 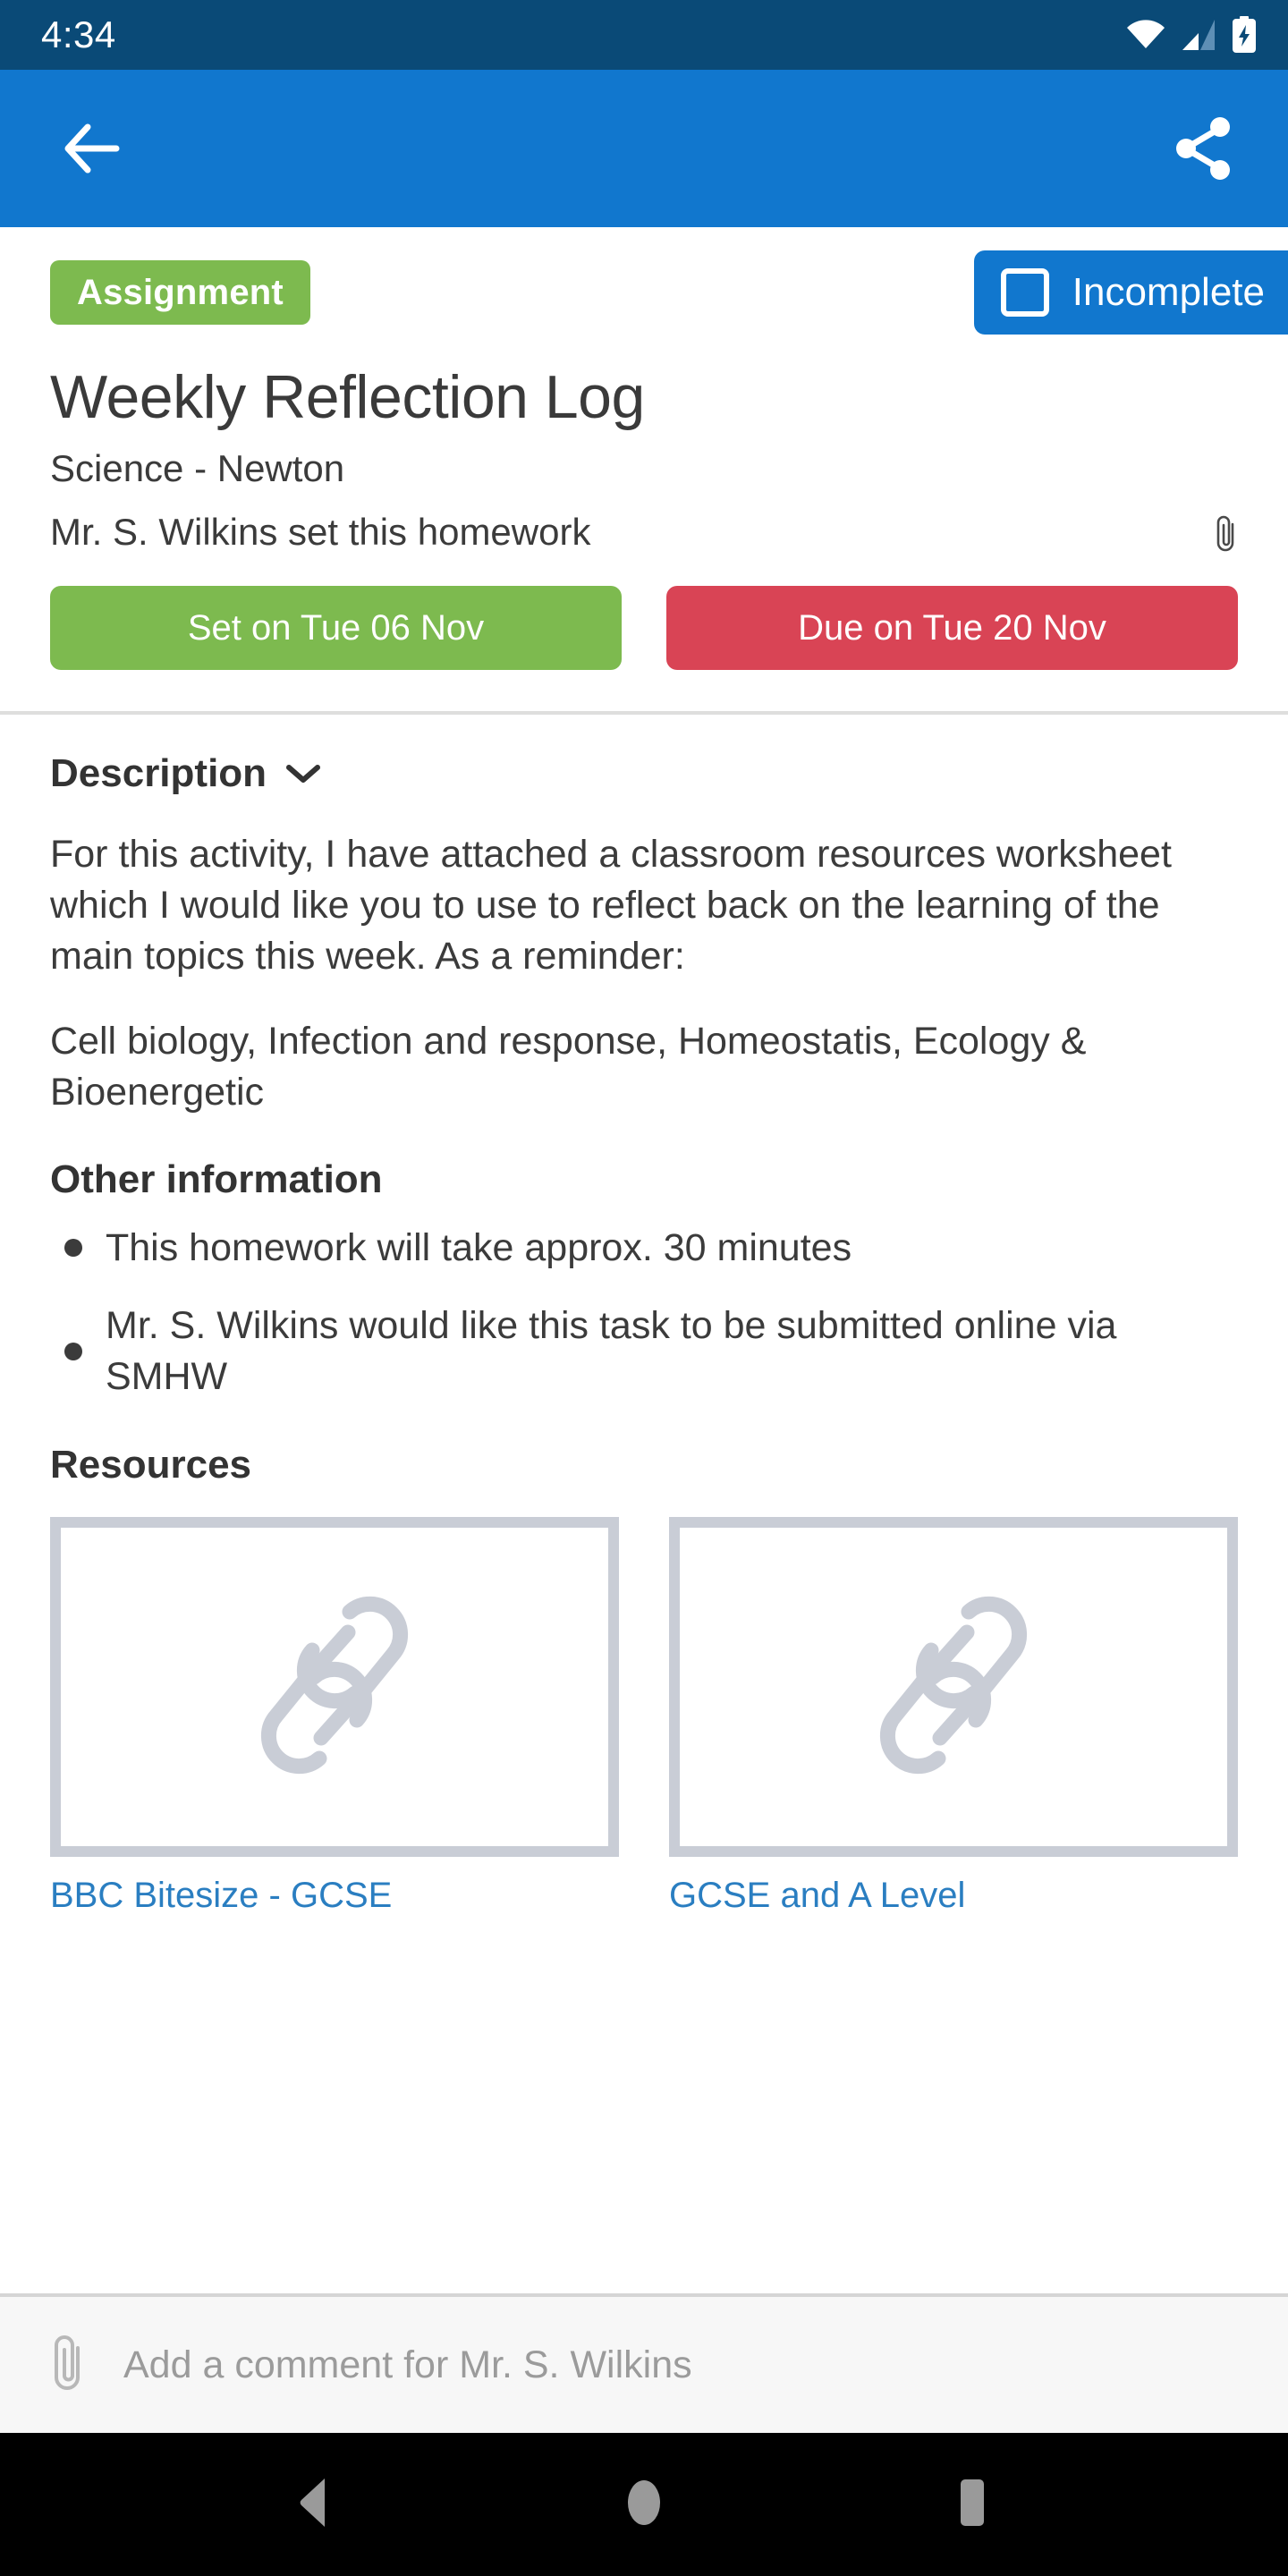 What do you see at coordinates (953, 1896) in the screenshot?
I see `resource-link-label: GCSE and A Level` at bounding box center [953, 1896].